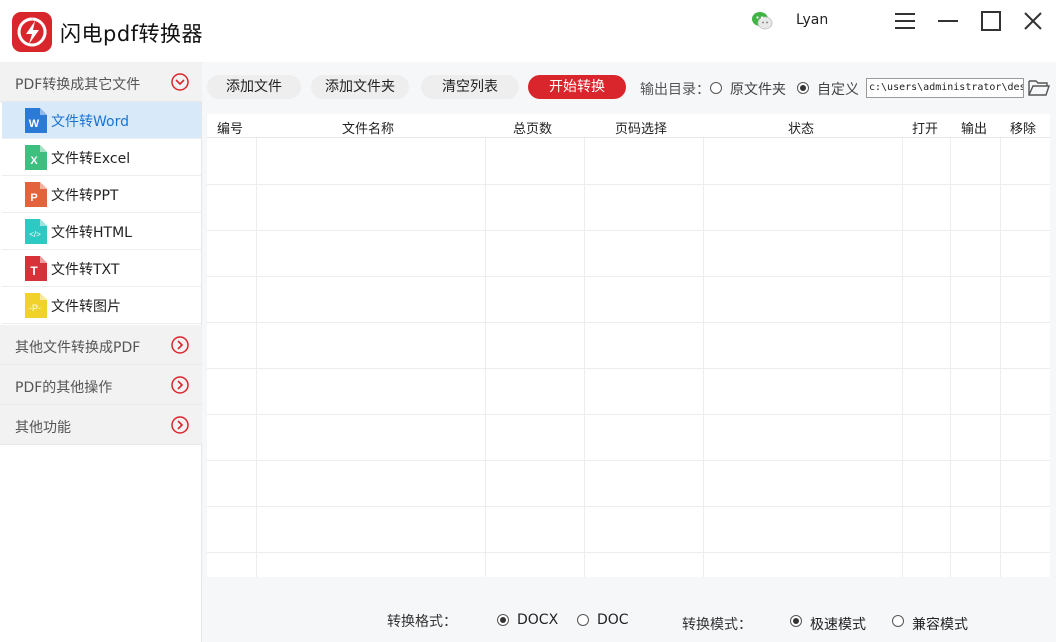 Image resolution: width=1056 pixels, height=642 pixels. What do you see at coordinates (948, 21) in the screenshot?
I see `minimize-icon` at bounding box center [948, 21].